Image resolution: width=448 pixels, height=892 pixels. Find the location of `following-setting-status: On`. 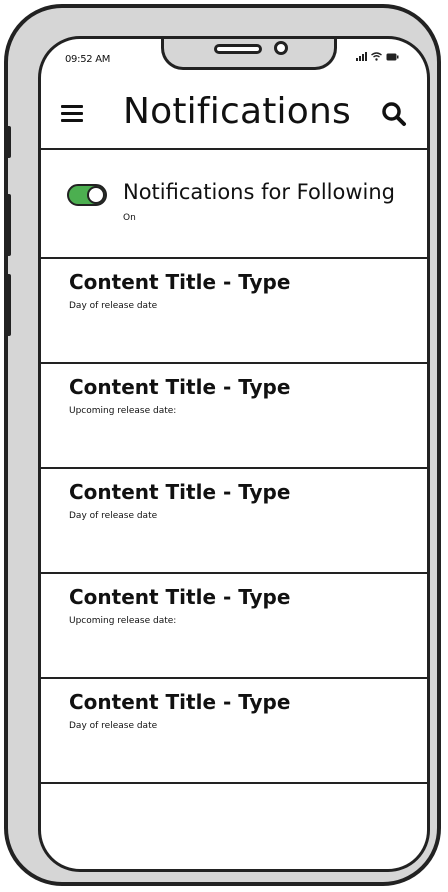

following-setting-status: On is located at coordinates (129, 218).